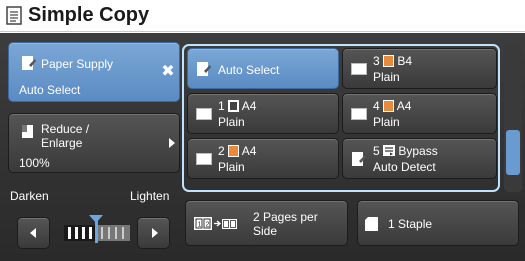 The height and width of the screenshot is (261, 525). What do you see at coordinates (263, 113) in the screenshot?
I see `tray-1: 1 A4 Plain` at bounding box center [263, 113].